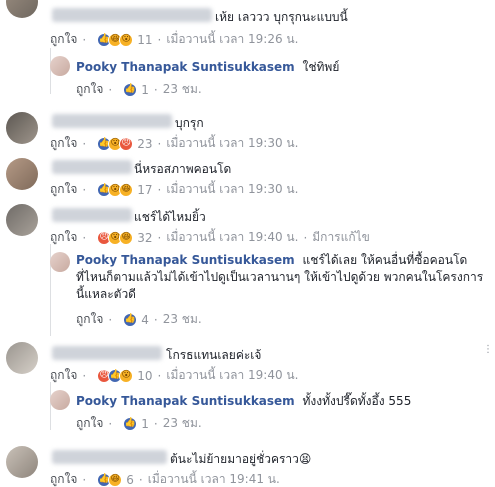 This screenshot has height=487, width=495. I want to click on reaction-summary: 👍 😆, so click(110, 479).